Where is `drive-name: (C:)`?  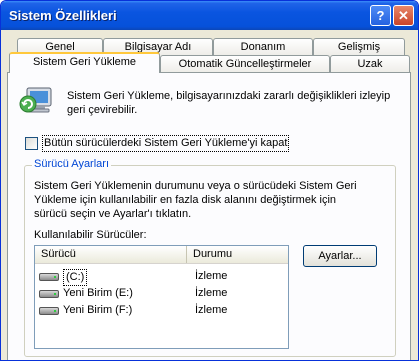 drive-name: (C:) is located at coordinates (75, 277).